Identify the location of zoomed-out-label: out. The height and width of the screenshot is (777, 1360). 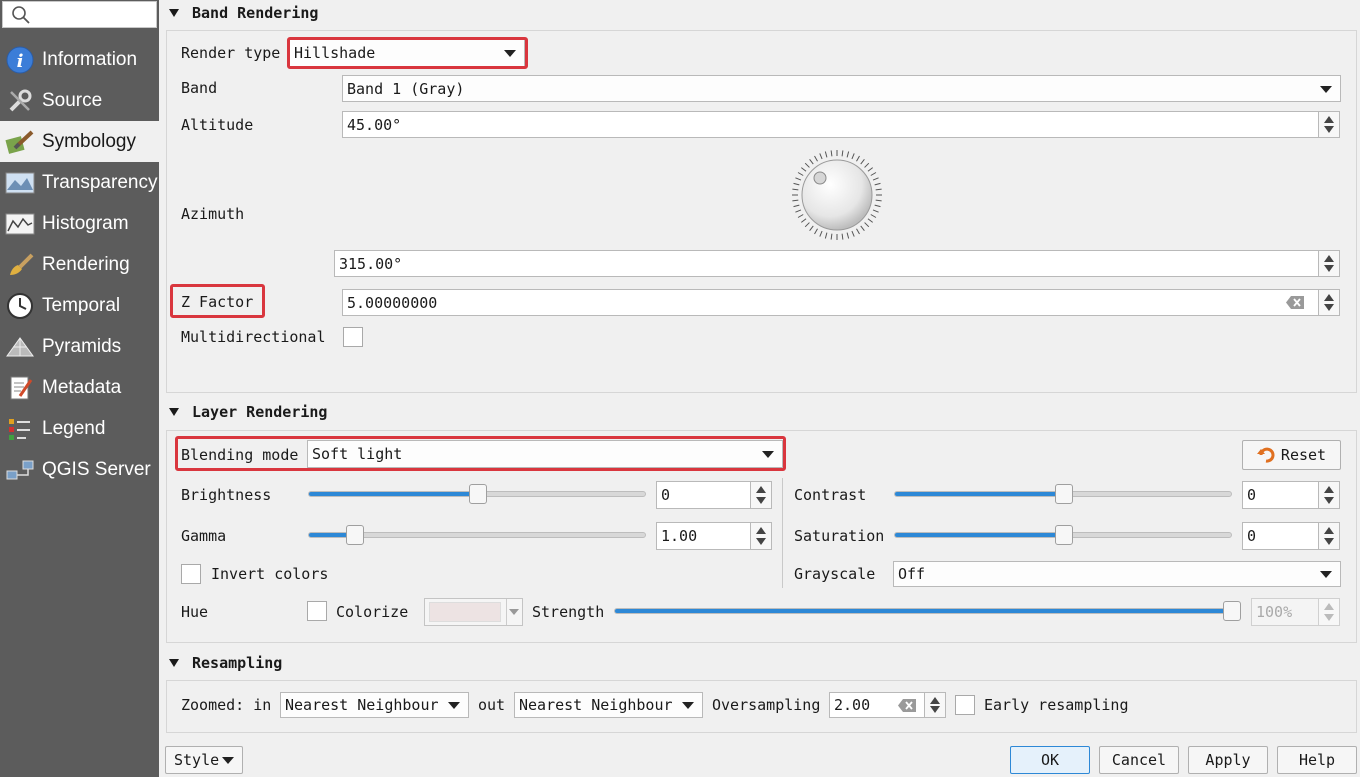
(492, 705).